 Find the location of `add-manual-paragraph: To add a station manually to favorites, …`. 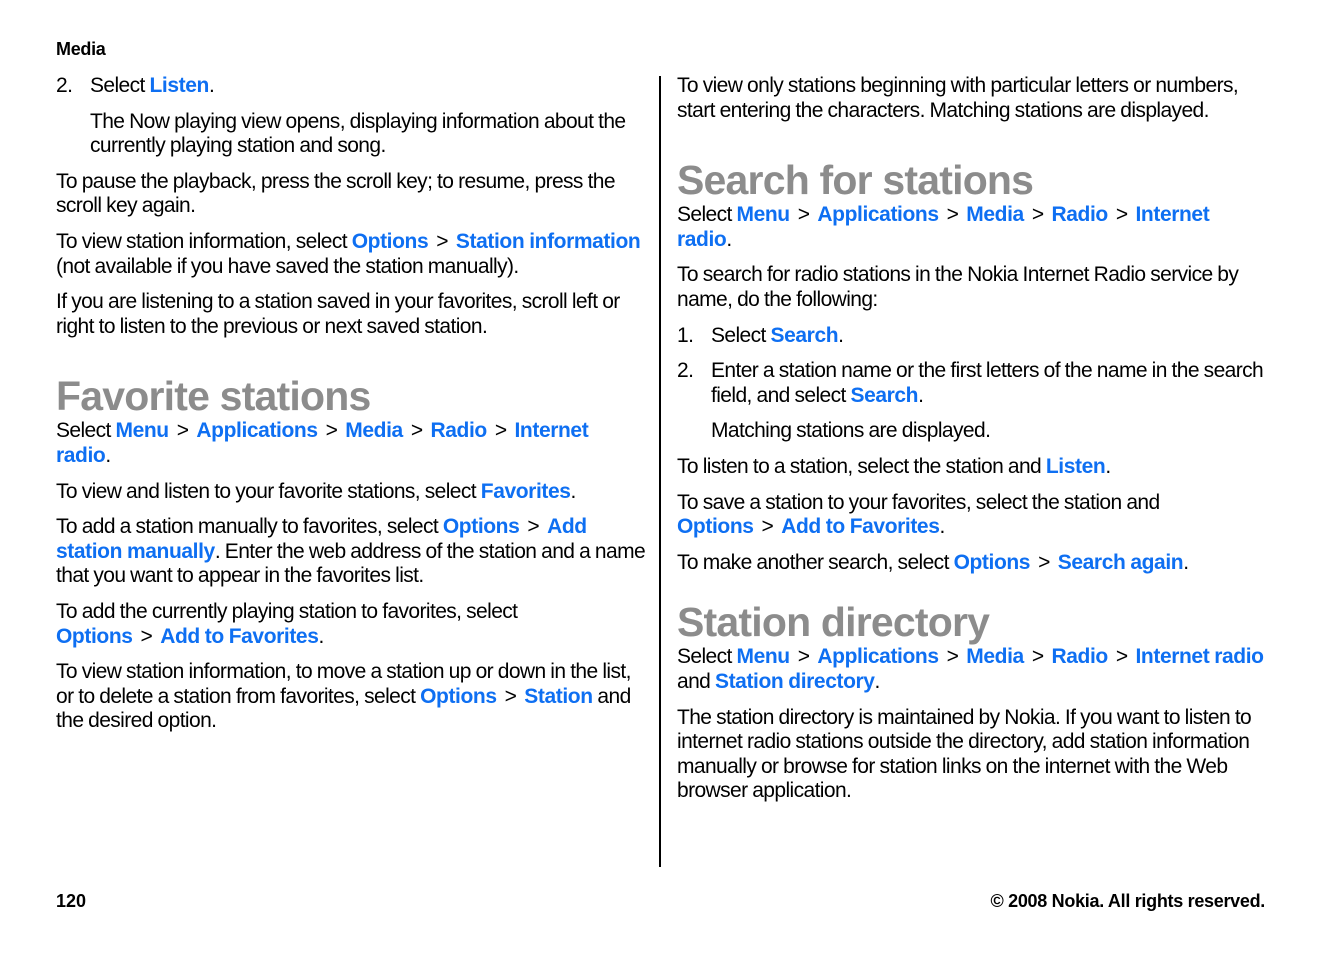

add-manual-paragraph: To add a station manually to favorites, … is located at coordinates (351, 551).